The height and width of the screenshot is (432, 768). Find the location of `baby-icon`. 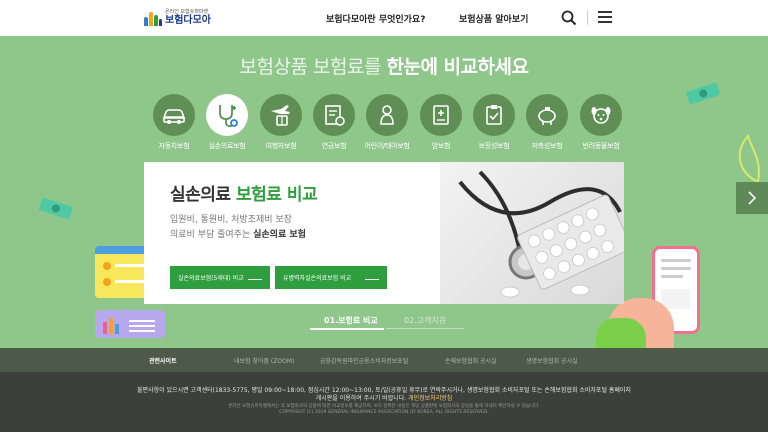

baby-icon is located at coordinates (387, 115).